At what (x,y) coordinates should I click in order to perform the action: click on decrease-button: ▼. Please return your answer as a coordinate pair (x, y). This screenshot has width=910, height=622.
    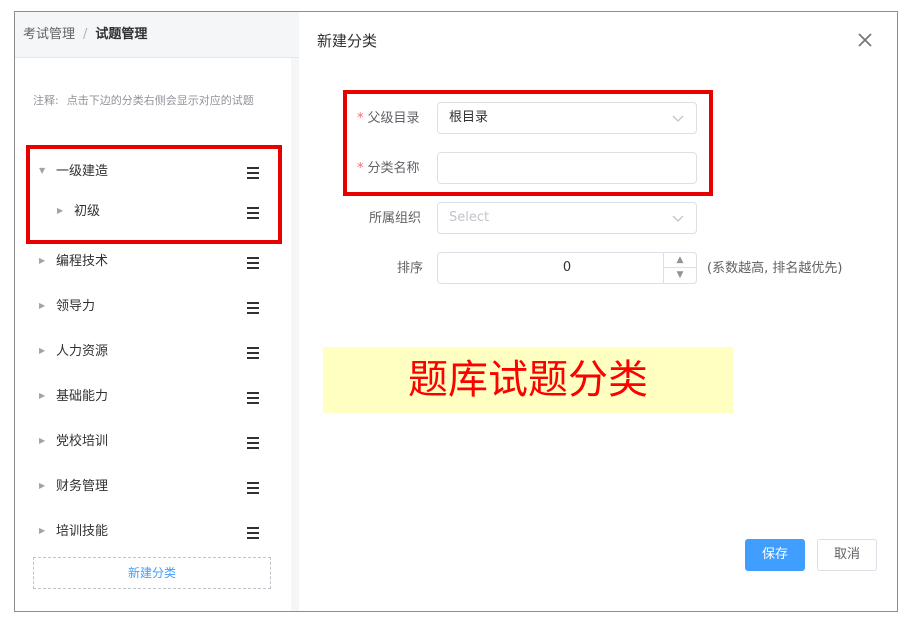
    Looking at the image, I should click on (680, 275).